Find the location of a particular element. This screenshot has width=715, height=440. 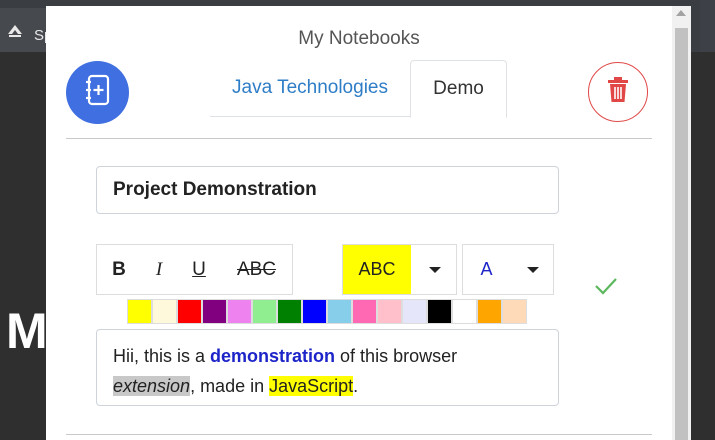

tab-java-technologies: Java Technologies is located at coordinates (310, 88).